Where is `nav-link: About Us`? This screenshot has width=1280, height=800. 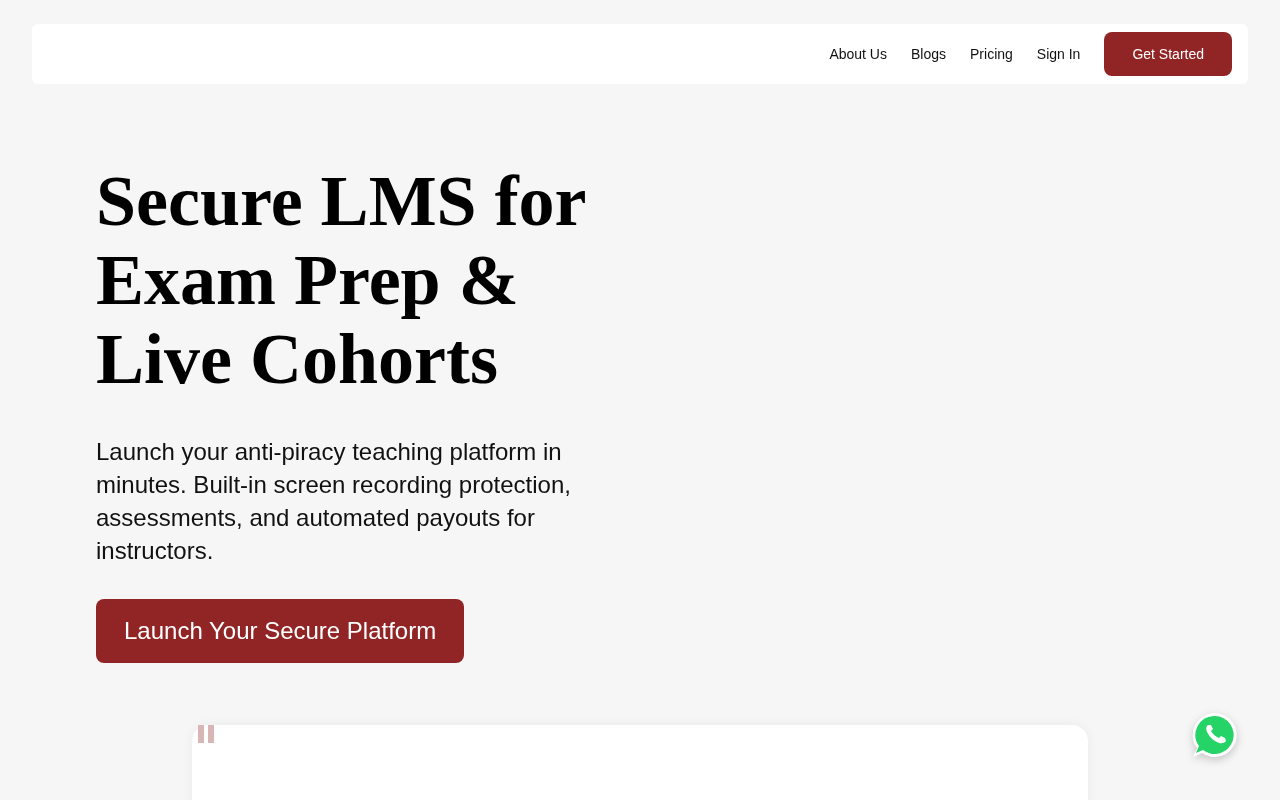 nav-link: About Us is located at coordinates (858, 54).